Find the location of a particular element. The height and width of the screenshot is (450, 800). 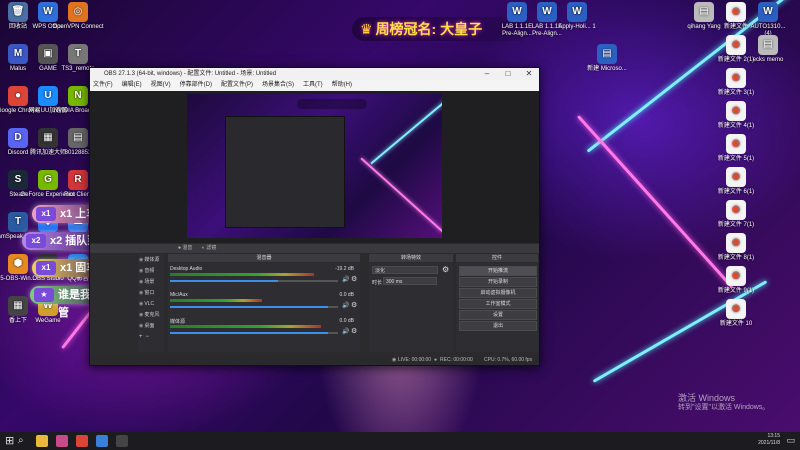

channel-name: 媒体源 is located at coordinates (178, 322).